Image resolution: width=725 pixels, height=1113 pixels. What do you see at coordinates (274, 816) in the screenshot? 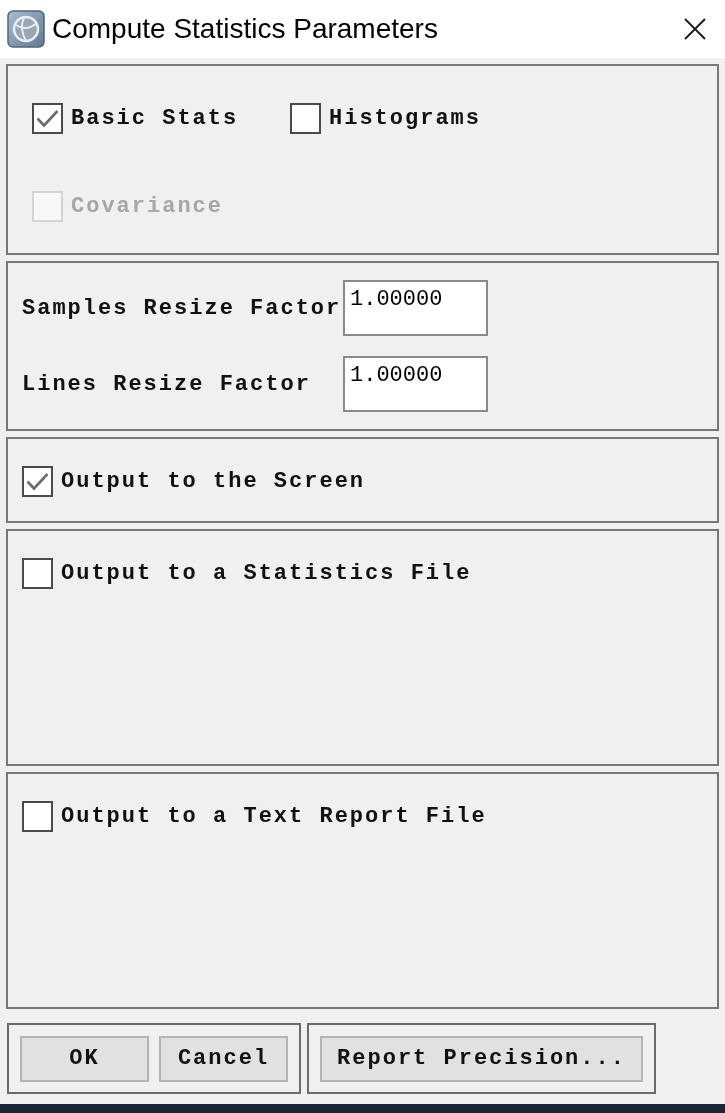
I see `checkbox-label: Output to a Text Report File` at bounding box center [274, 816].